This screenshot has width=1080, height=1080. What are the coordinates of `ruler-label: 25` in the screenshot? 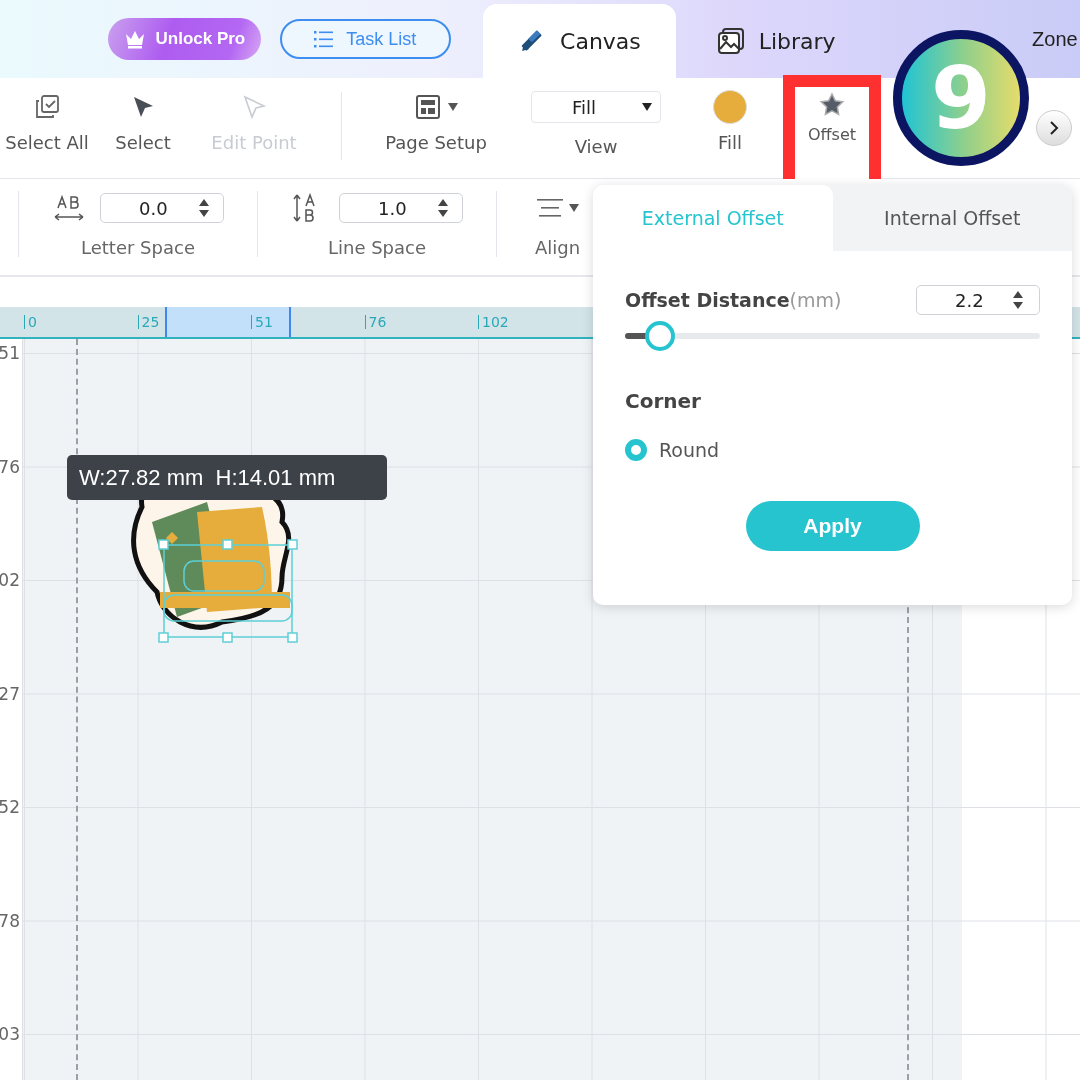 It's located at (148, 322).